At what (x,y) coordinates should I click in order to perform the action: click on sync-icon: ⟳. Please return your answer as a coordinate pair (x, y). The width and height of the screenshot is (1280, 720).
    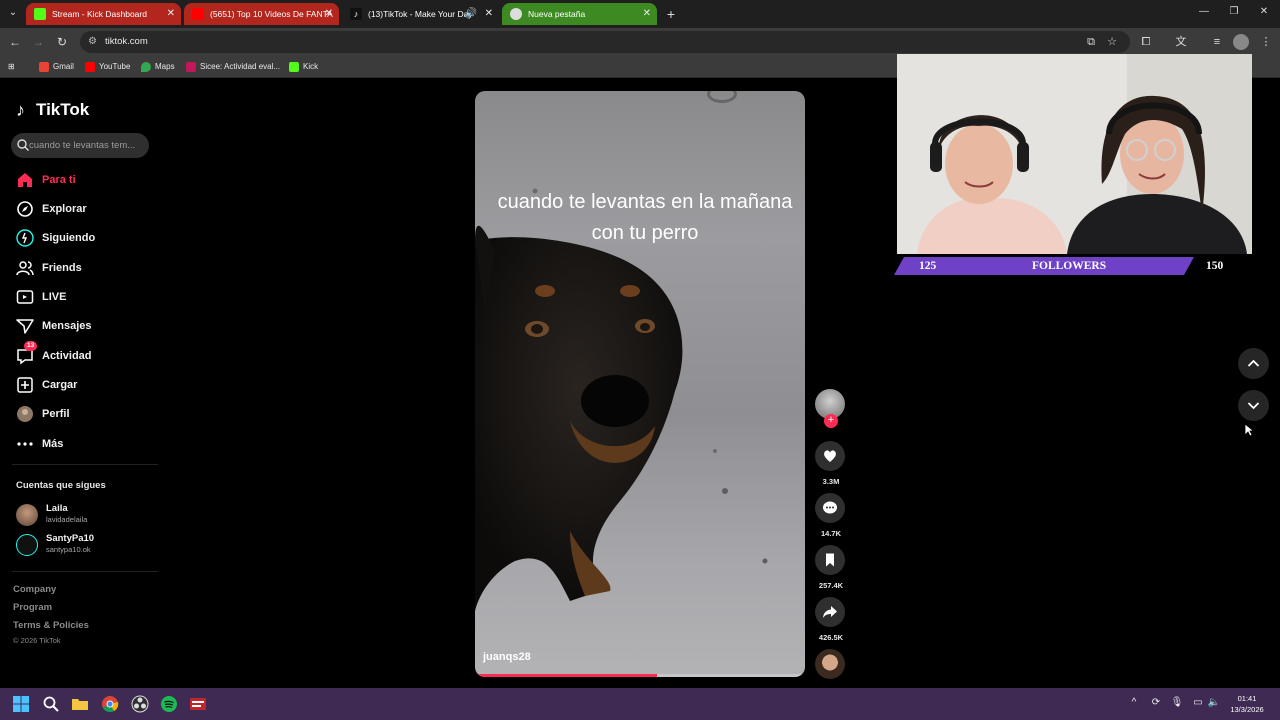
    Looking at the image, I should click on (1156, 703).